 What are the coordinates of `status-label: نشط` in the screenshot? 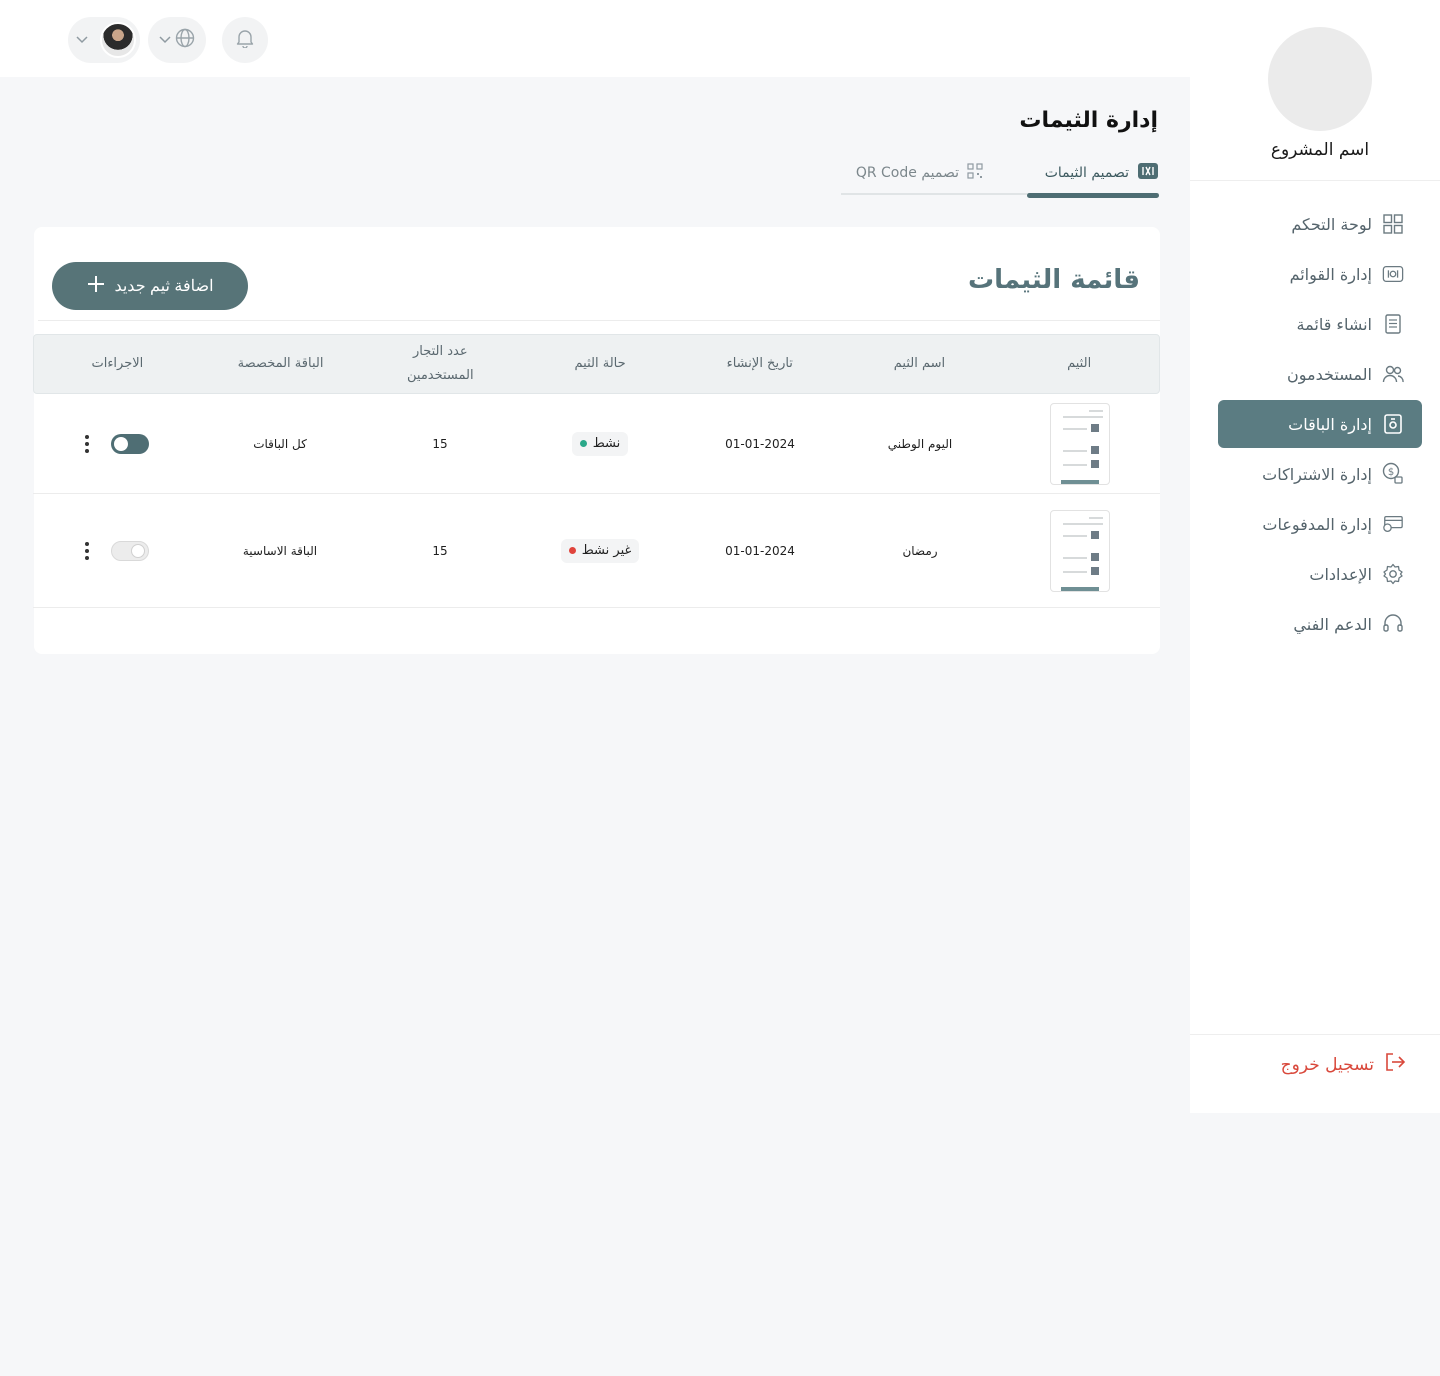 It's located at (606, 443).